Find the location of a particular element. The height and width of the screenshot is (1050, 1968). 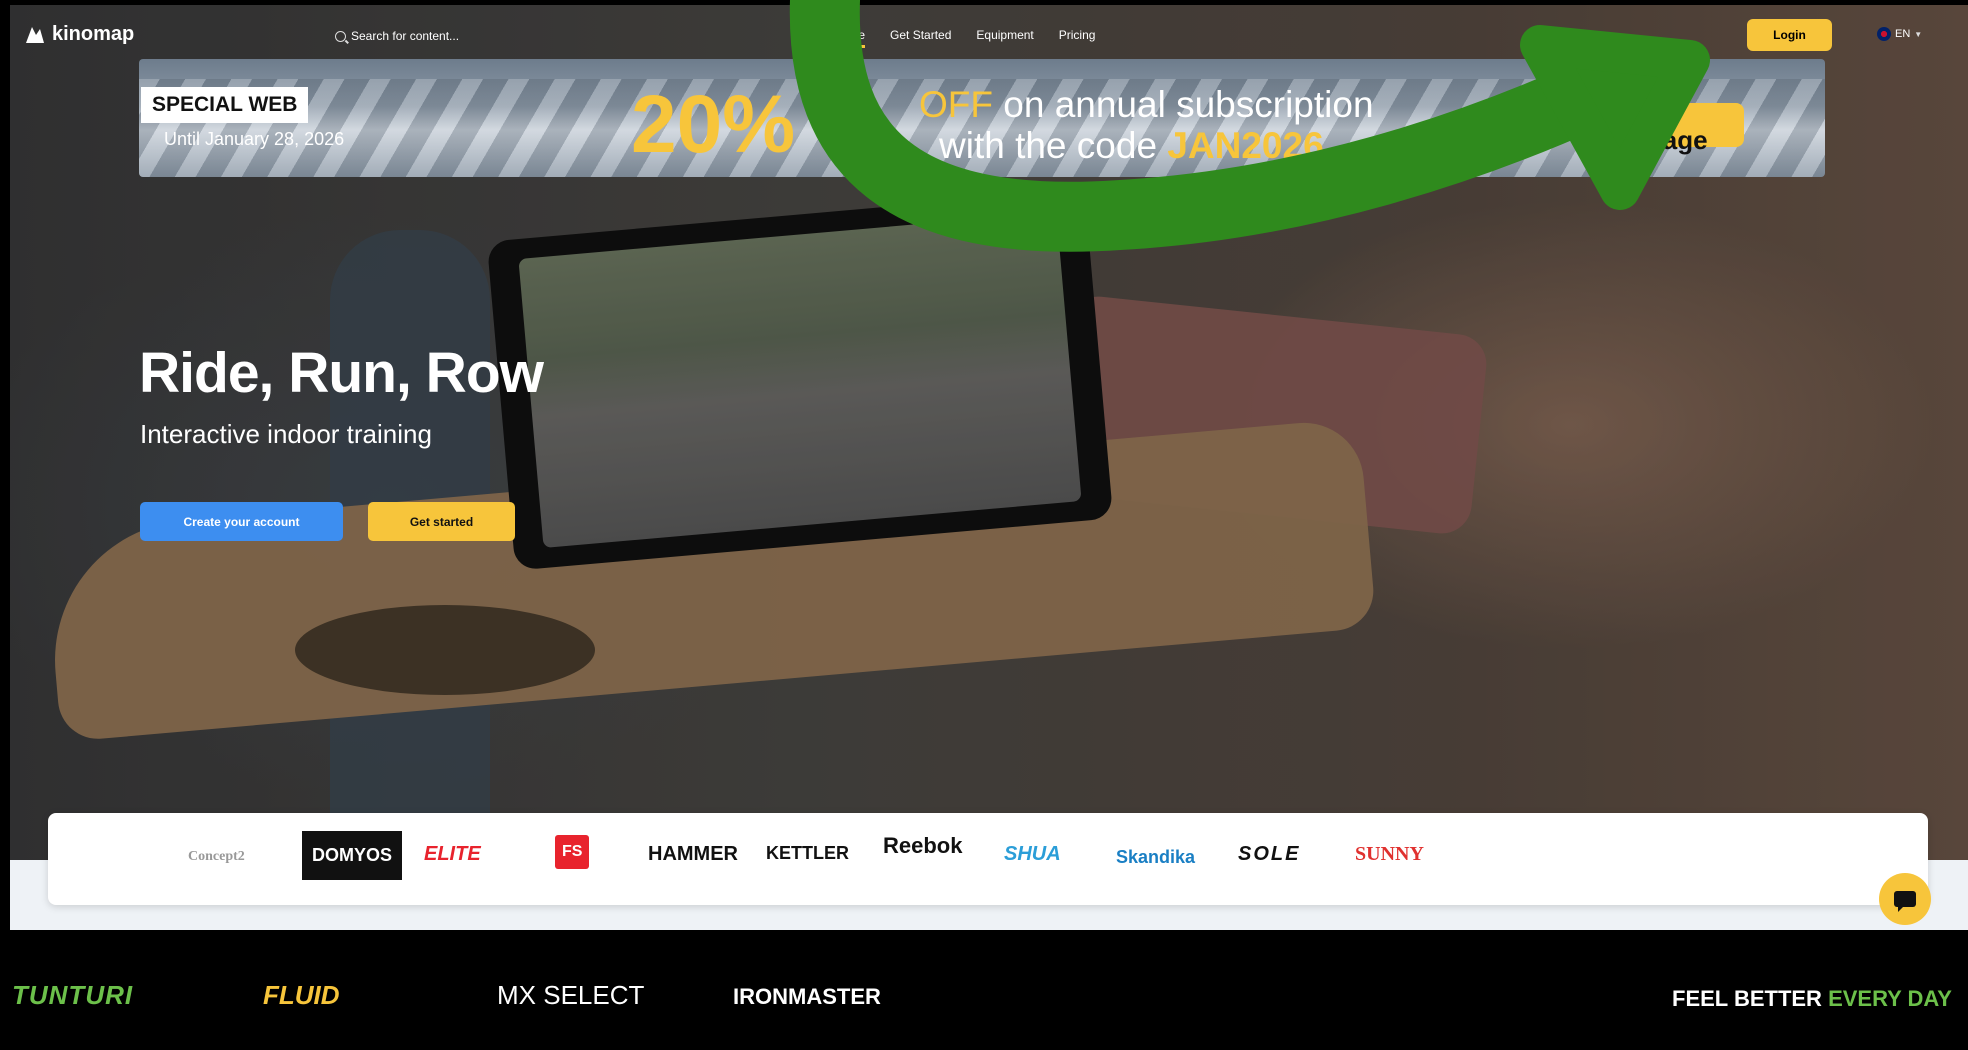

footer-brand-tunturi: TUNTURI is located at coordinates (73, 995).